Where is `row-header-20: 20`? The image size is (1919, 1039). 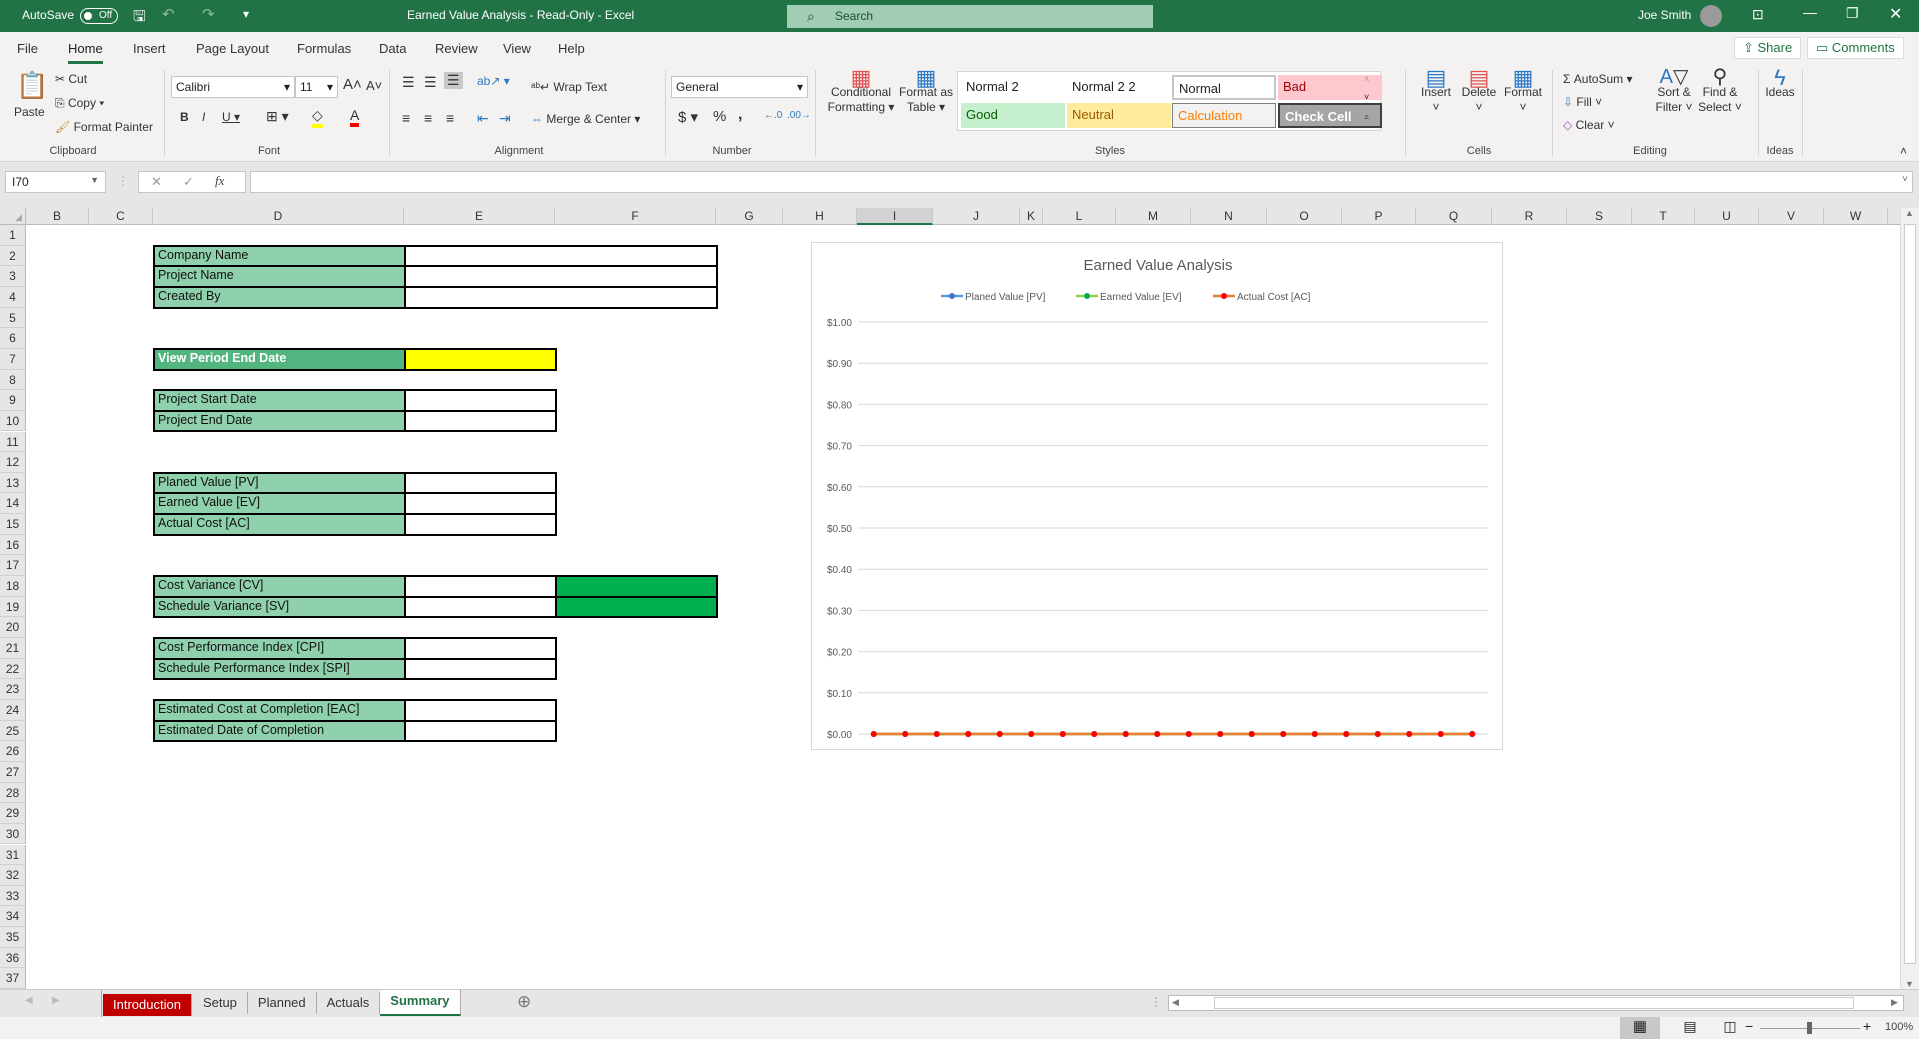 row-header-20: 20 is located at coordinates (13, 627).